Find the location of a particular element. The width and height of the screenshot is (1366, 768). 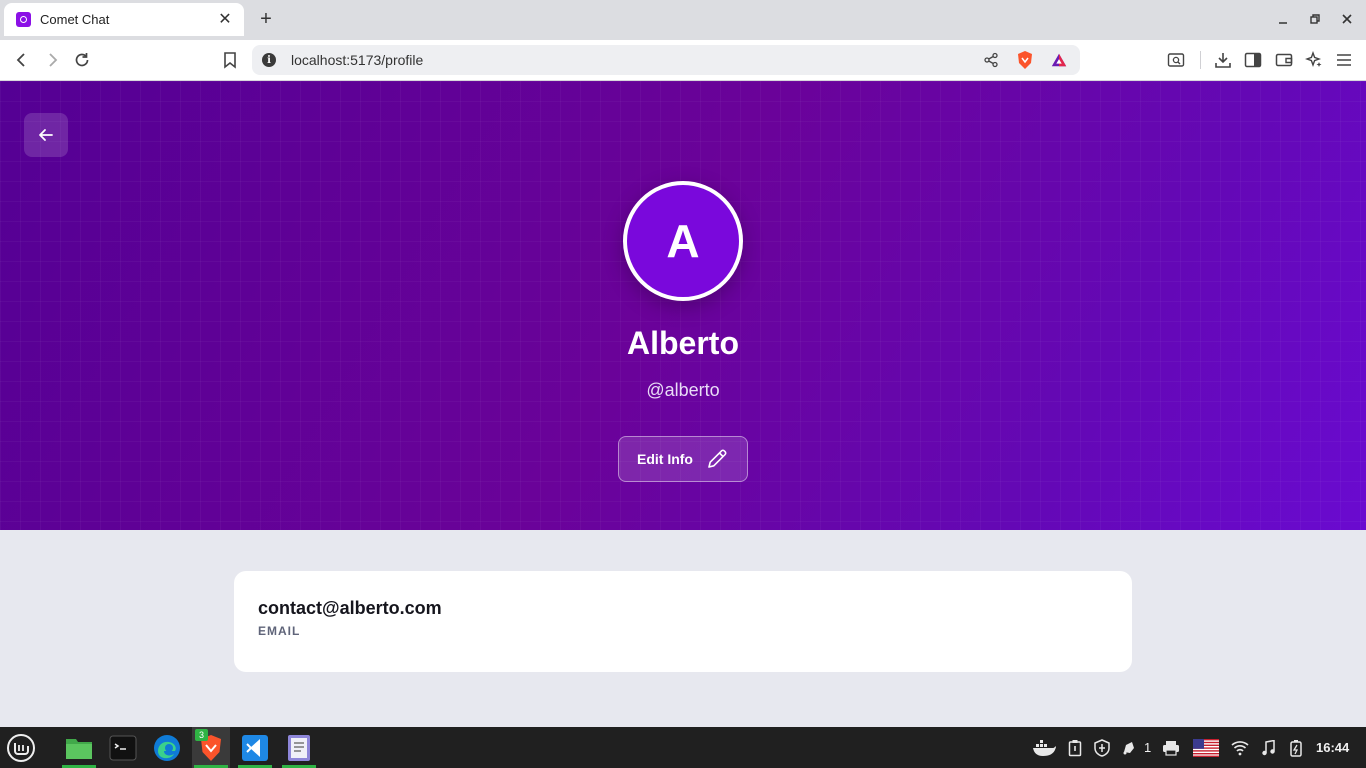

clipboard-icon is located at coordinates (1075, 748).